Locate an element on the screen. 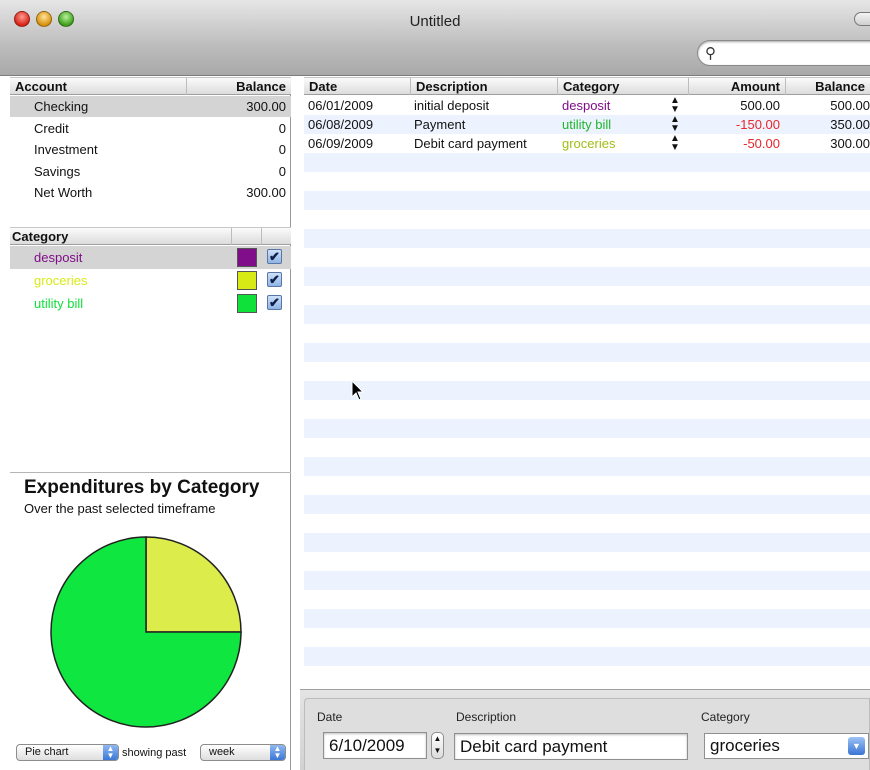  chart-title: Expenditures by Category is located at coordinates (142, 487).